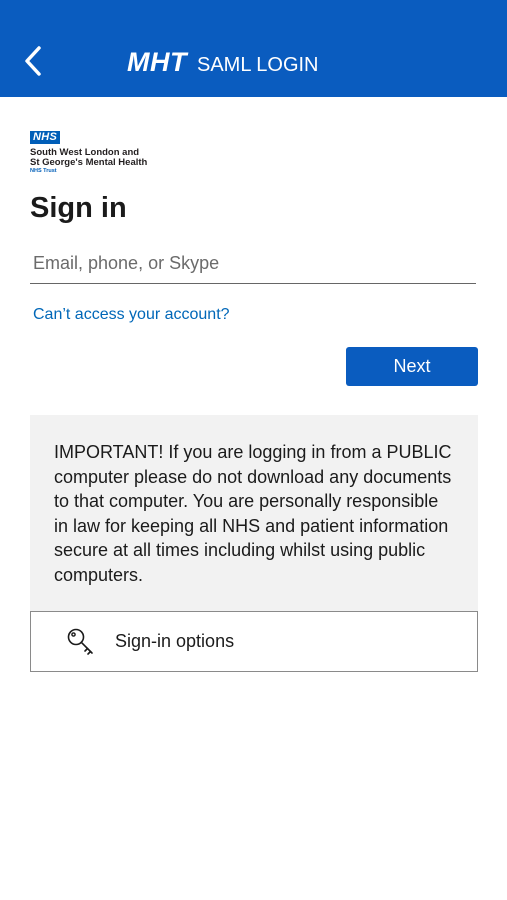 The height and width of the screenshot is (900, 507). I want to click on cant-access-account-link: Can’t access your account?, so click(131, 315).